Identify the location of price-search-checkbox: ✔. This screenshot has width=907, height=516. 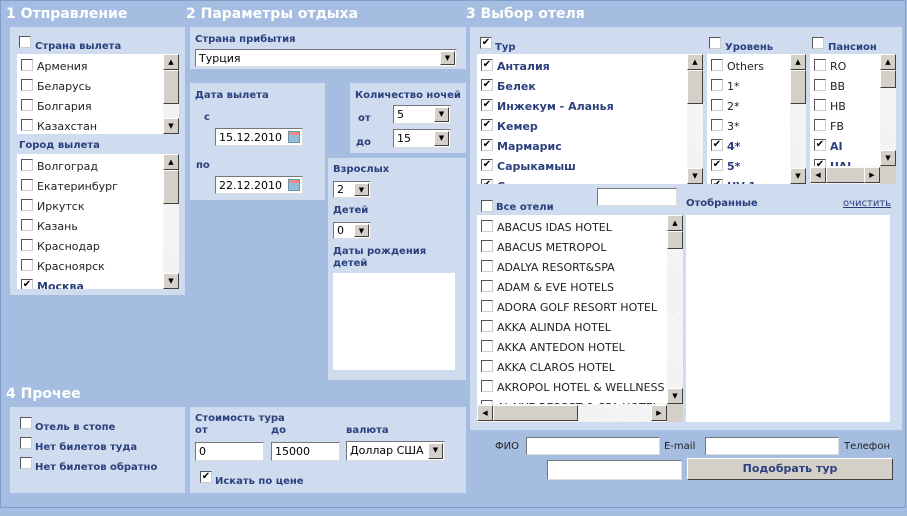
(206, 477).